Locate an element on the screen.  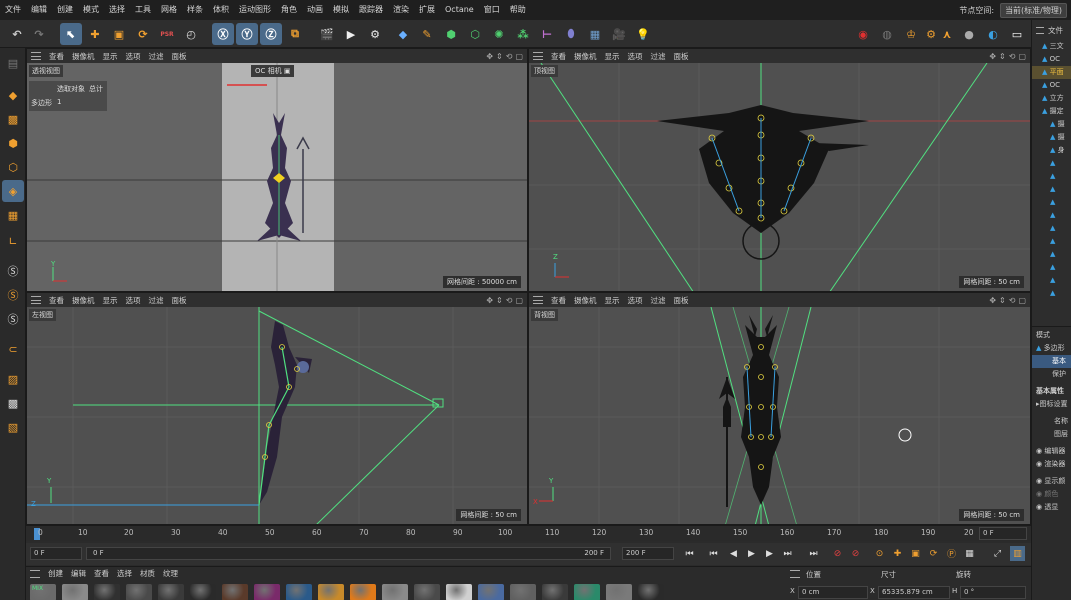
object-list-item: ▲ 平面 is located at coordinates (1051, 72).